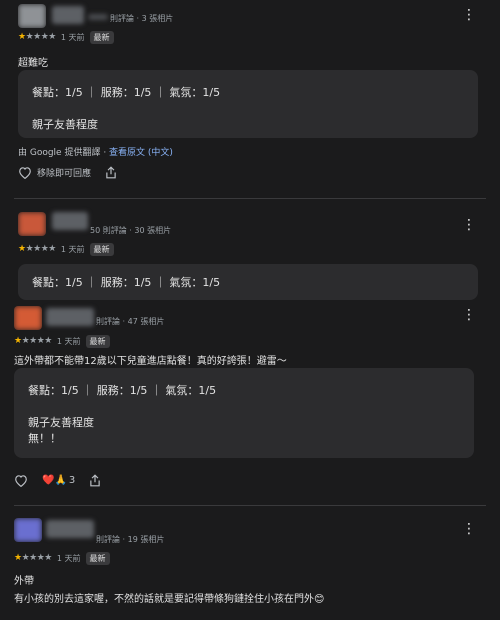  What do you see at coordinates (169, 599) in the screenshot?
I see `review-text-line-2: 有小孩的別去這家喔，不然的話就是要記得帶條狗鏈拴住小孩在門外😊` at bounding box center [169, 599].